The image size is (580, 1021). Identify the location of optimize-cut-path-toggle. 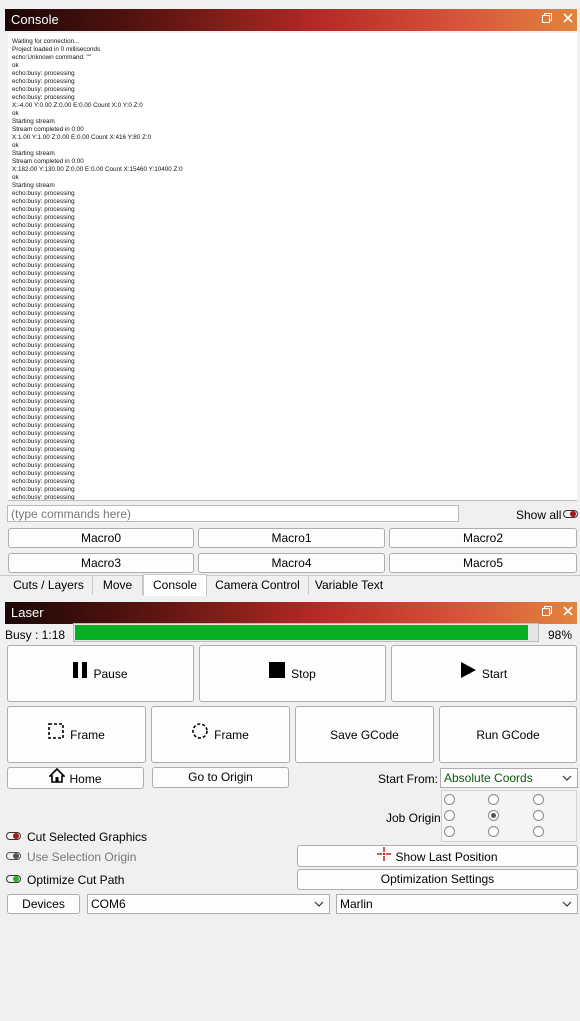
(13, 879).